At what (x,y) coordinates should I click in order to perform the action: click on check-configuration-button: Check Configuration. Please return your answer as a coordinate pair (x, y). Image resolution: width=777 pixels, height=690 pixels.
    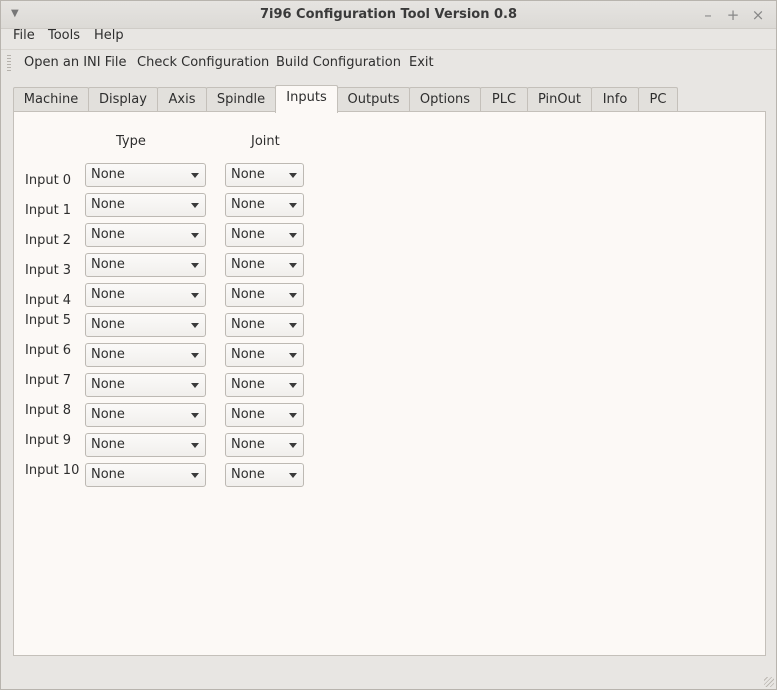
    Looking at the image, I should click on (203, 64).